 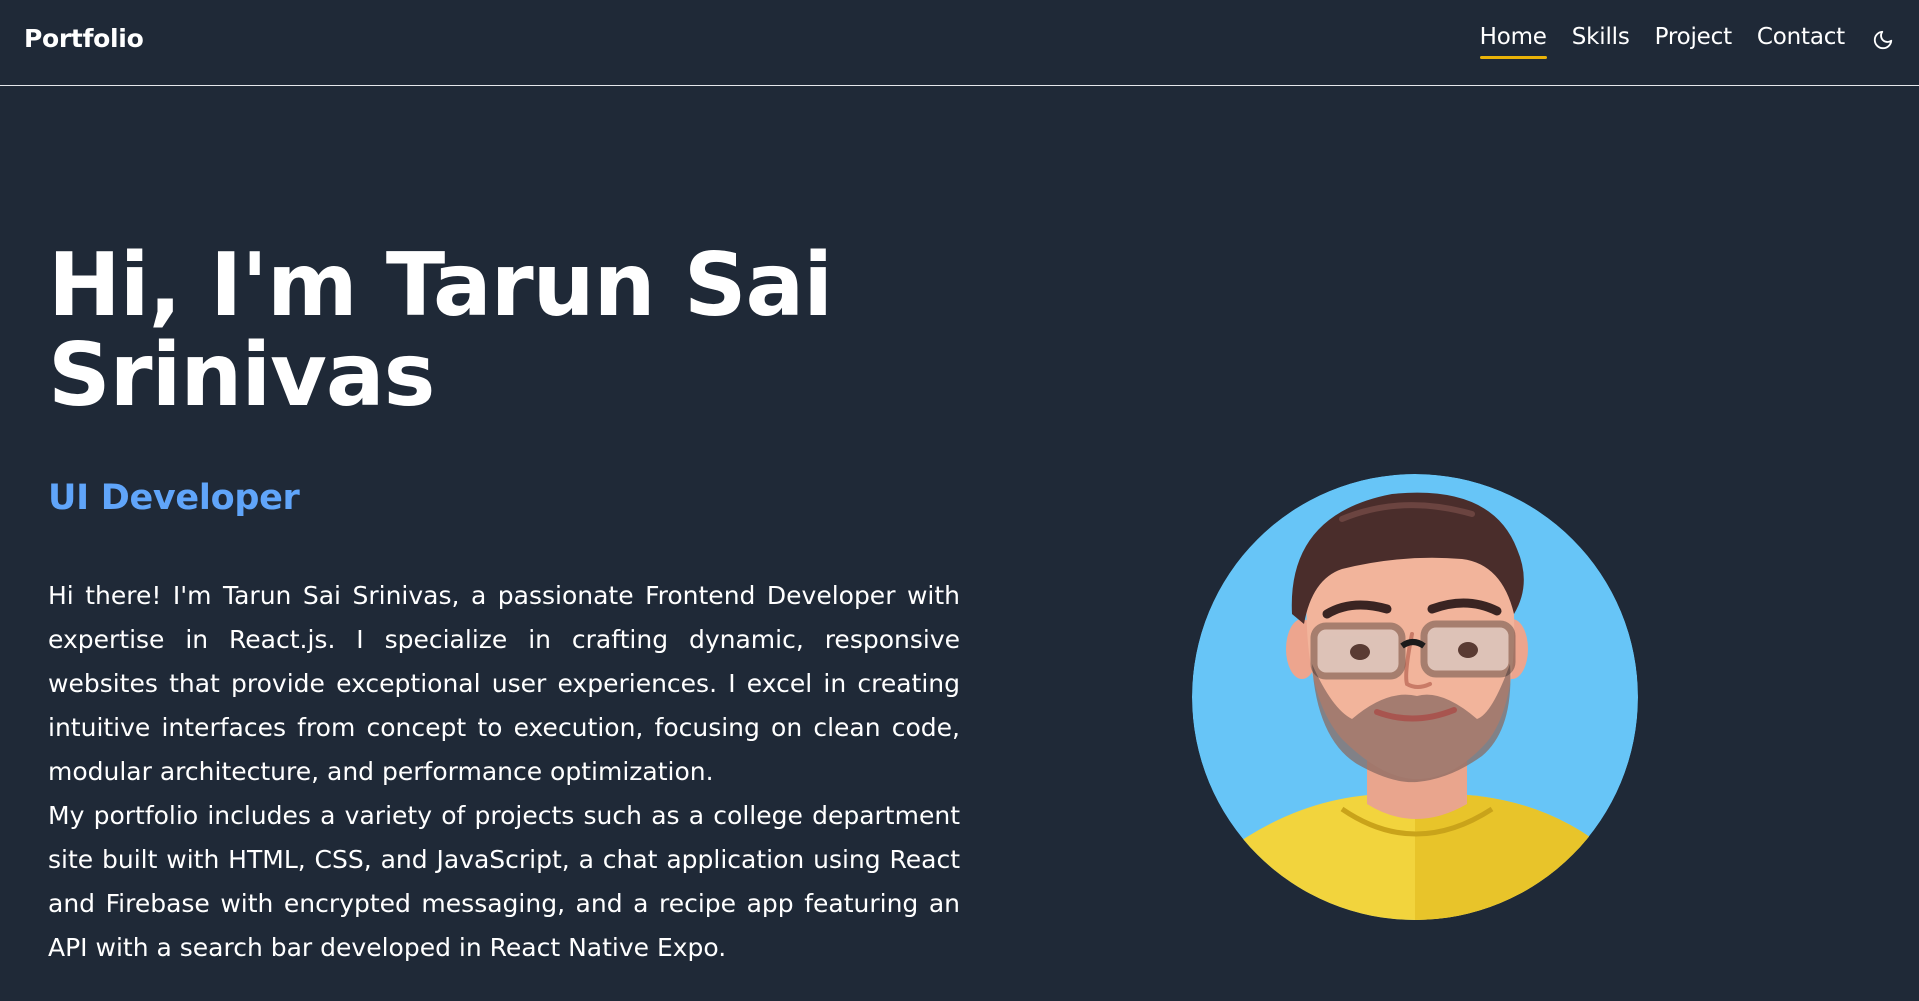 I want to click on nav-link-skills: Skills, so click(x=1601, y=39).